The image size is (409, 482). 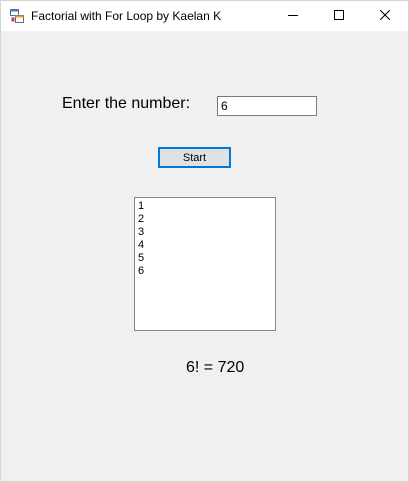 I want to click on list-item: 3, so click(x=205, y=232).